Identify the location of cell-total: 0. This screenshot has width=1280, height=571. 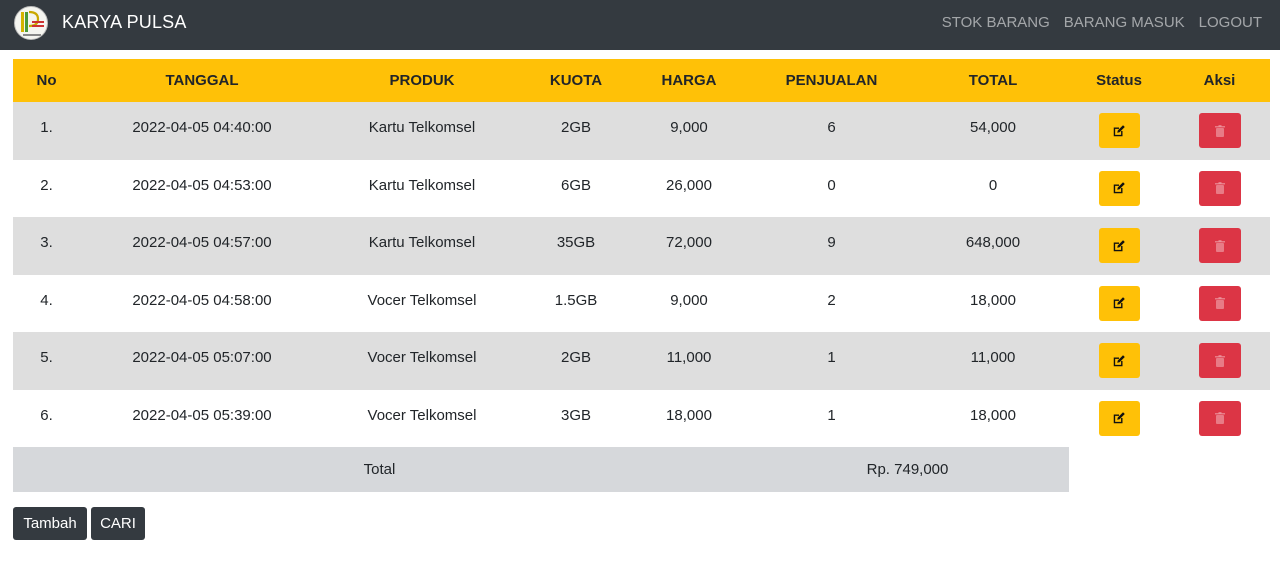
(993, 185).